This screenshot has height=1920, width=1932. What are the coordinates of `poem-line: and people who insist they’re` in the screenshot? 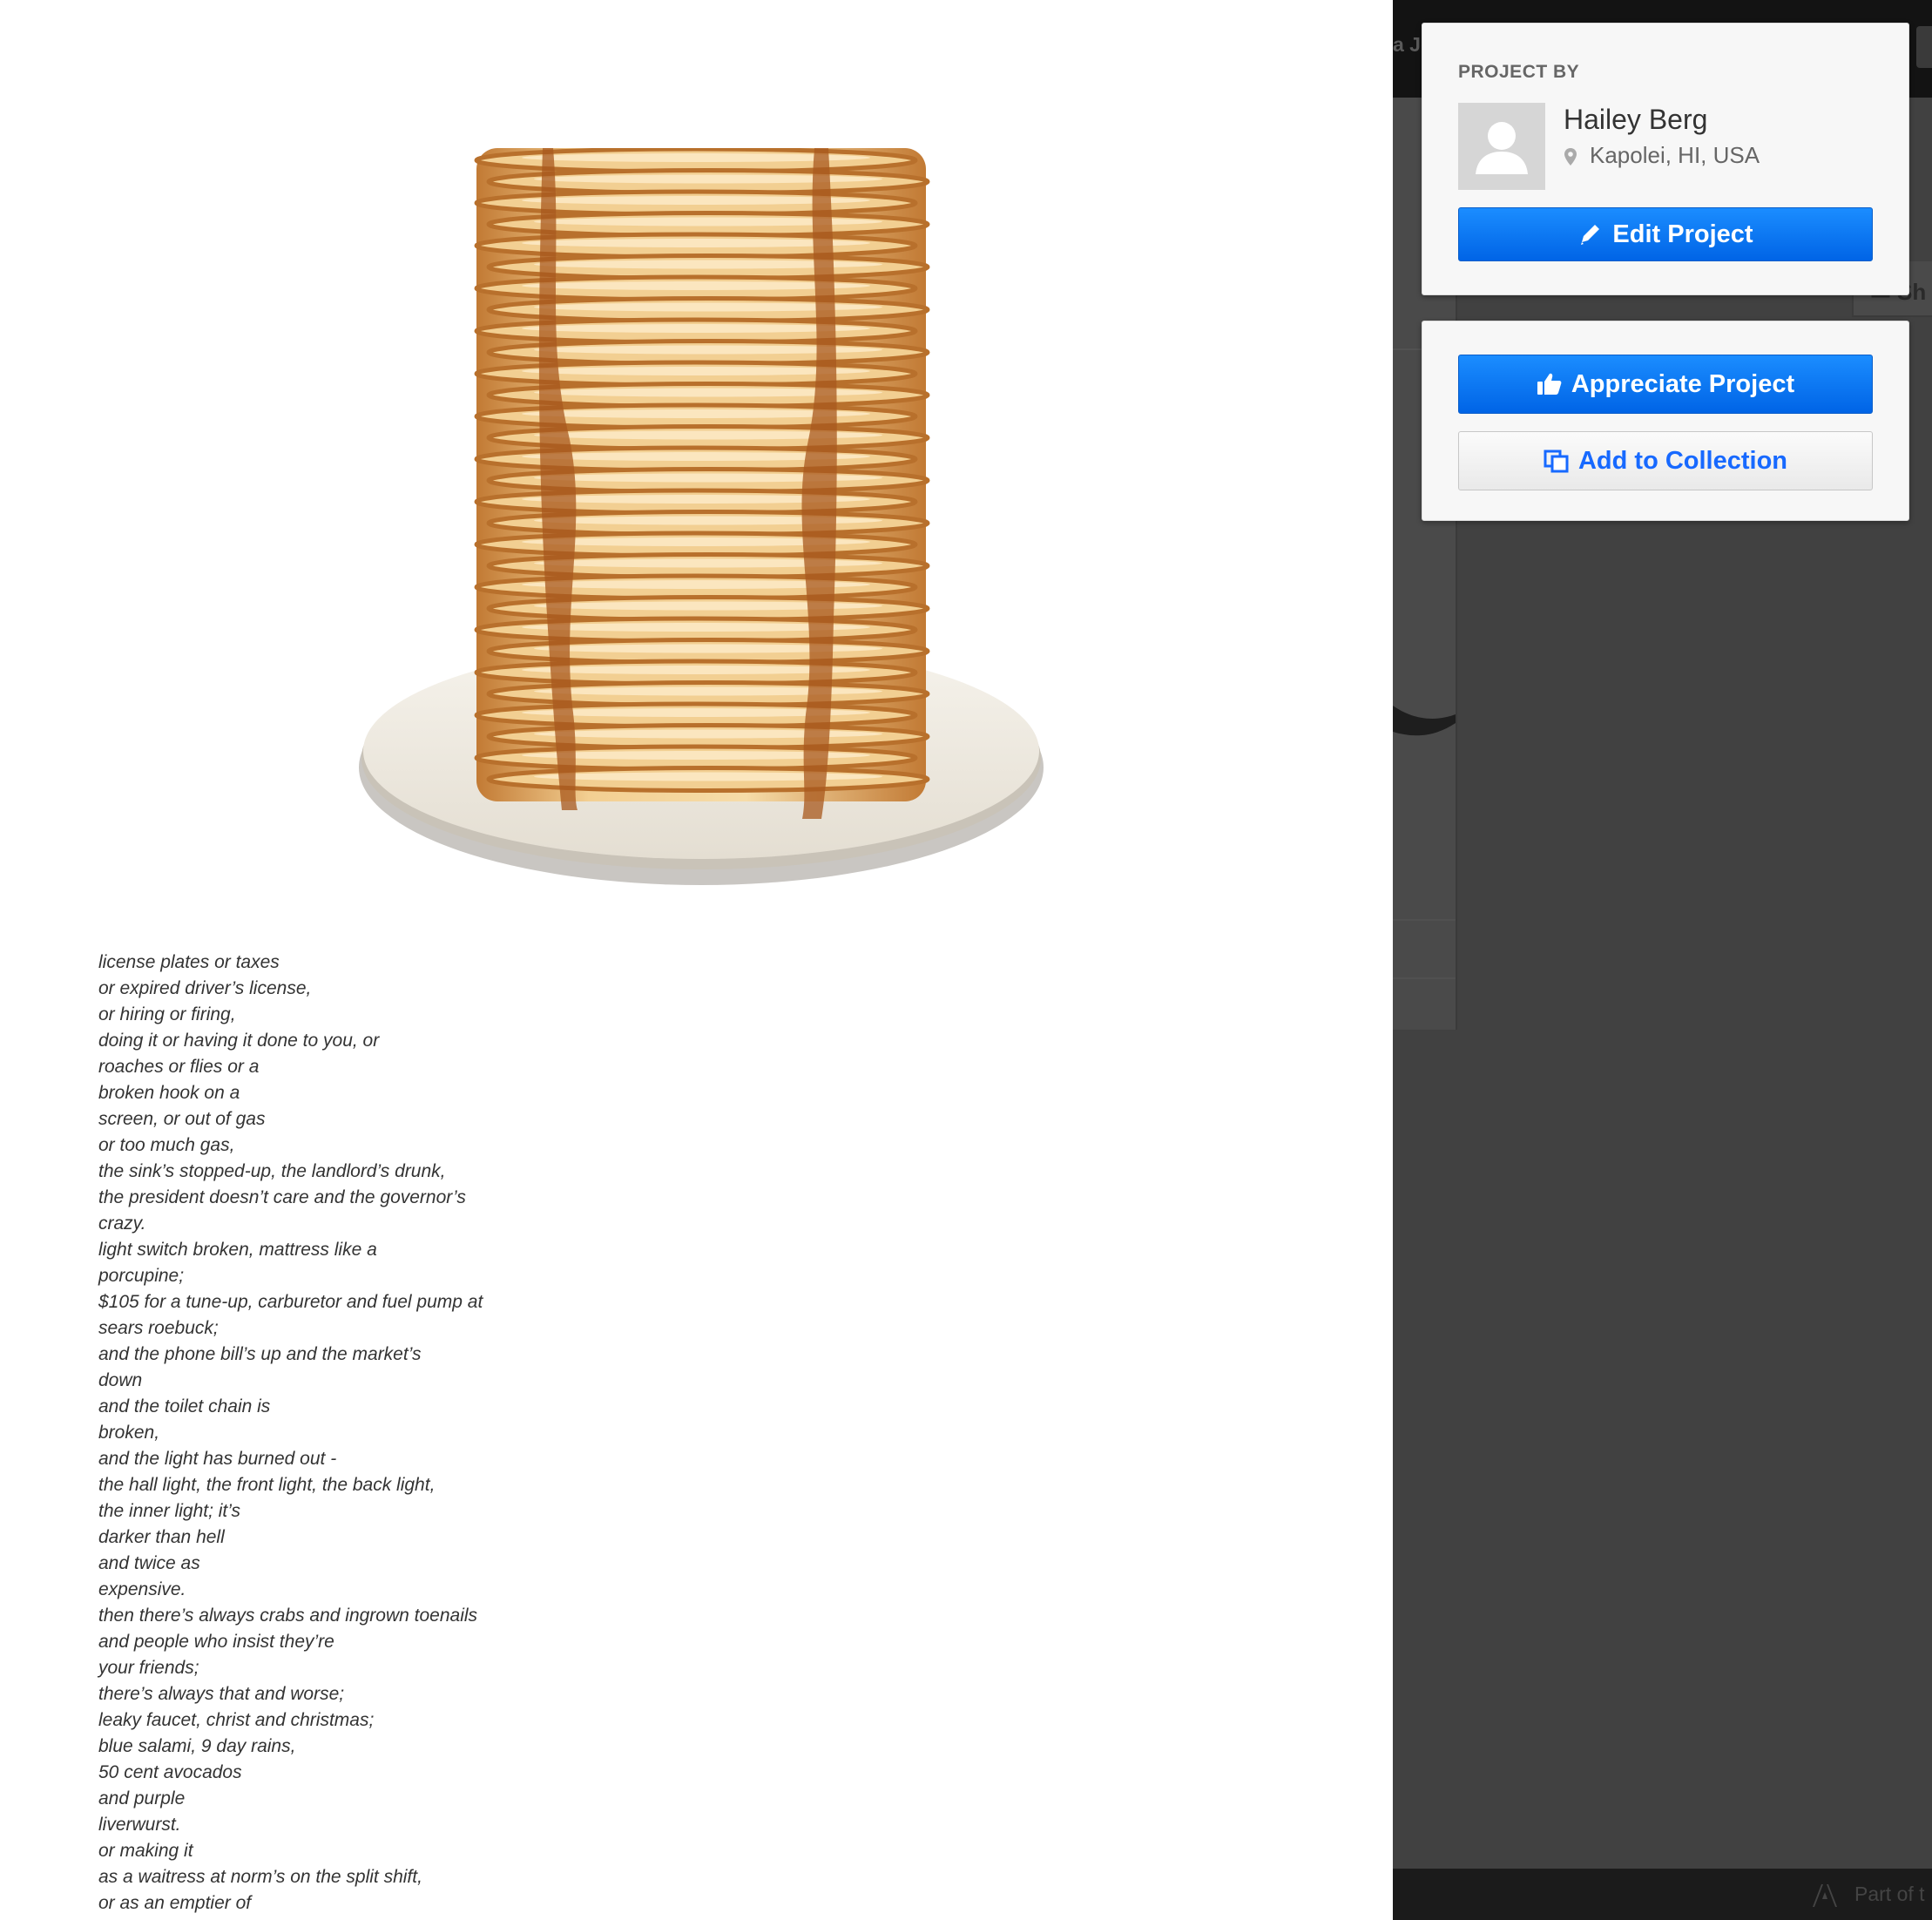 It's located at (216, 1642).